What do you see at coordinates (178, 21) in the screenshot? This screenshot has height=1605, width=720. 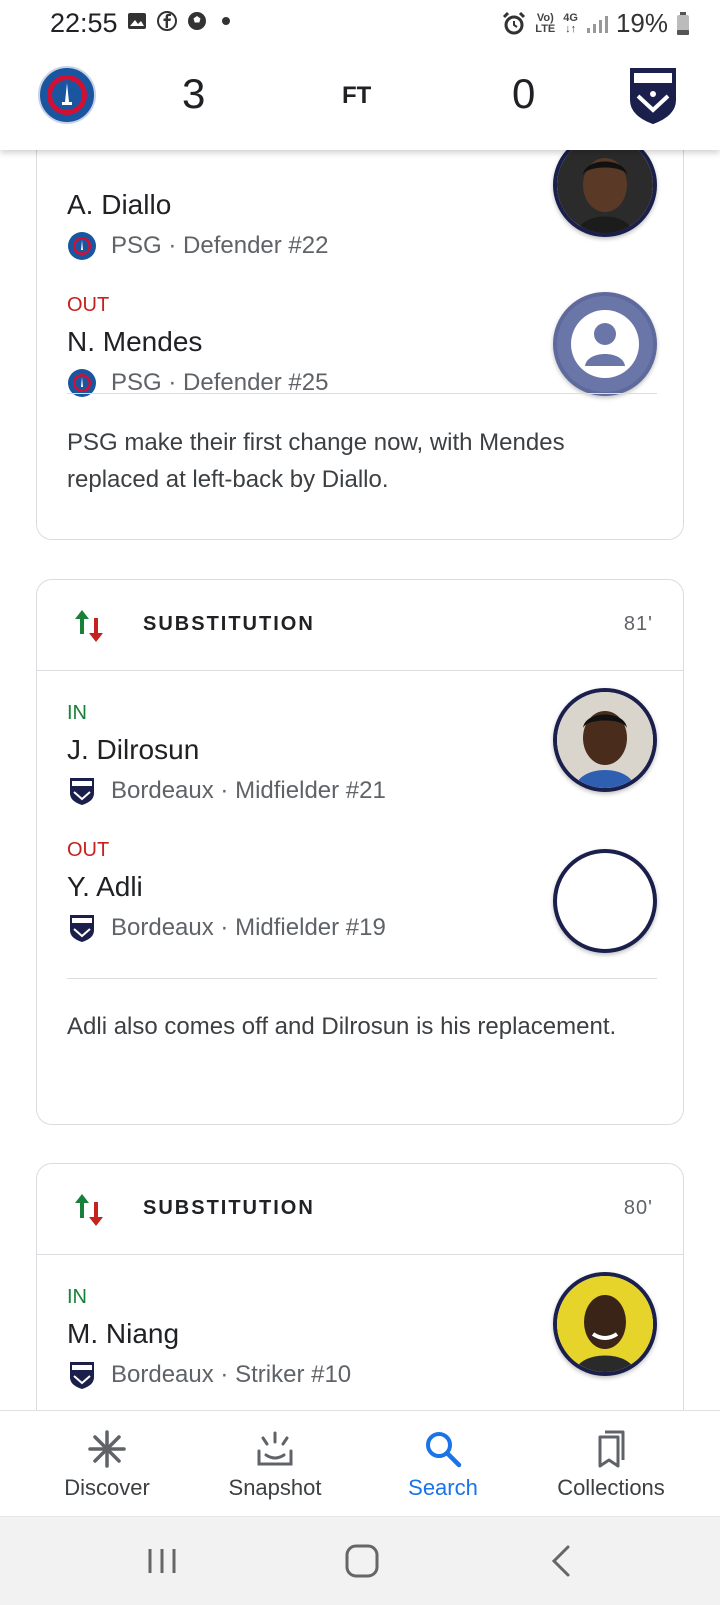 I see `notification-icons` at bounding box center [178, 21].